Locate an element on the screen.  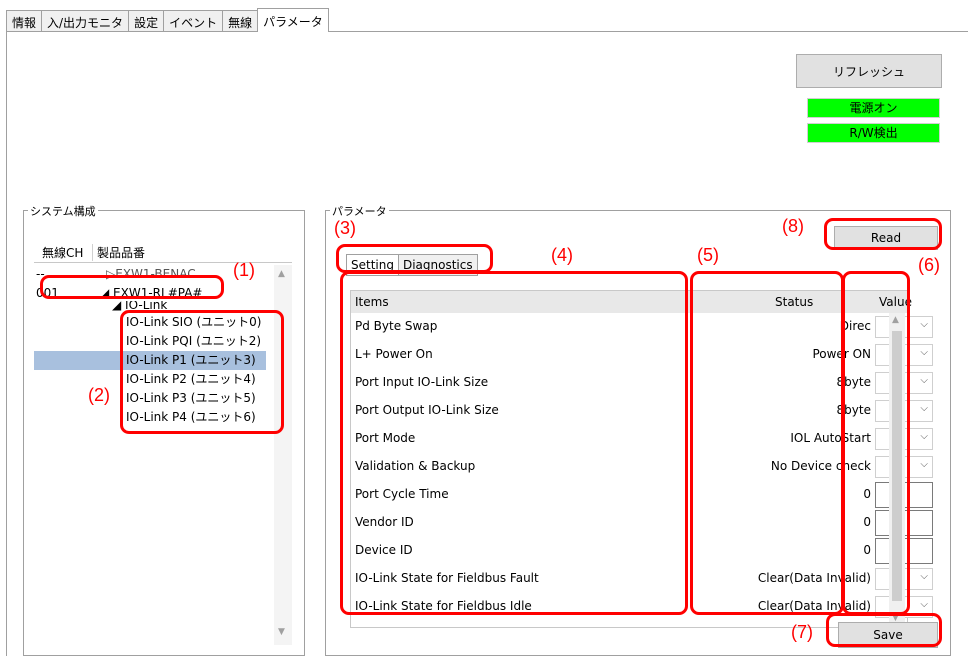
col-header-channel: 無線CH is located at coordinates (63, 253).